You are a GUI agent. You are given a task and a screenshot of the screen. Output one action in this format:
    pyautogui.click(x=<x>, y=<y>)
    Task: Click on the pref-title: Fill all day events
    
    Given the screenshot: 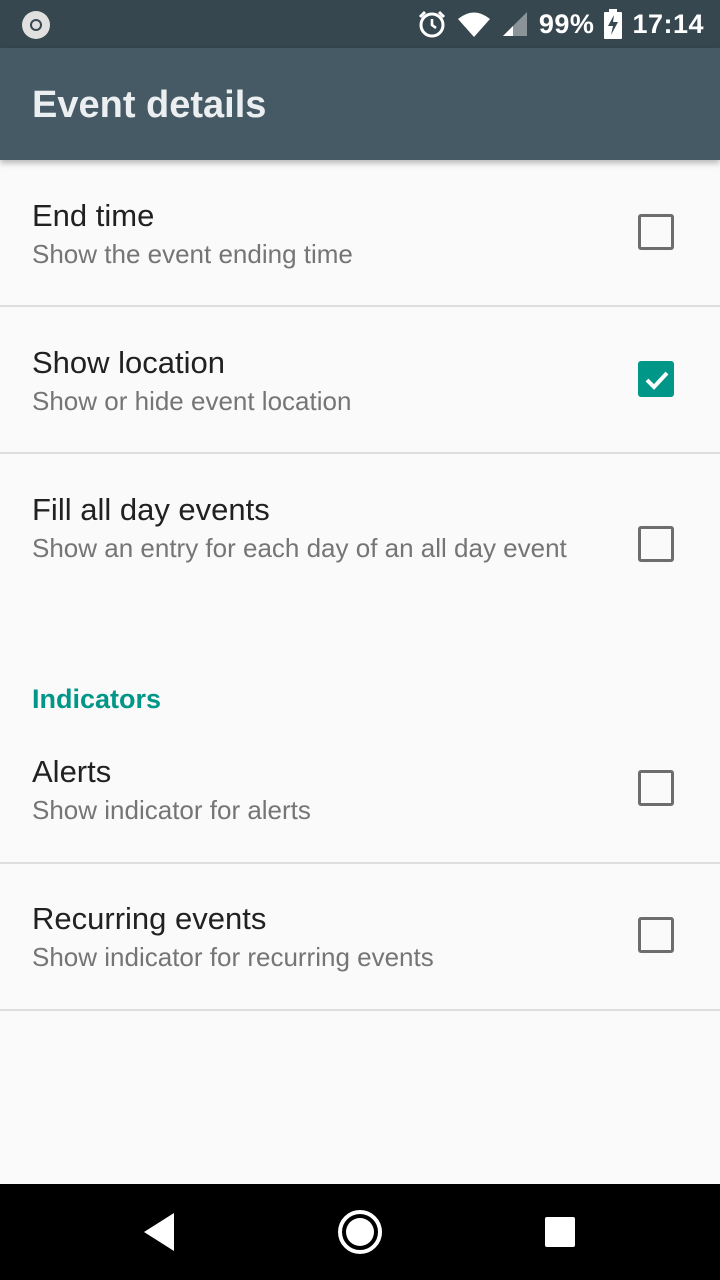 What is the action you would take?
    pyautogui.click(x=151, y=509)
    